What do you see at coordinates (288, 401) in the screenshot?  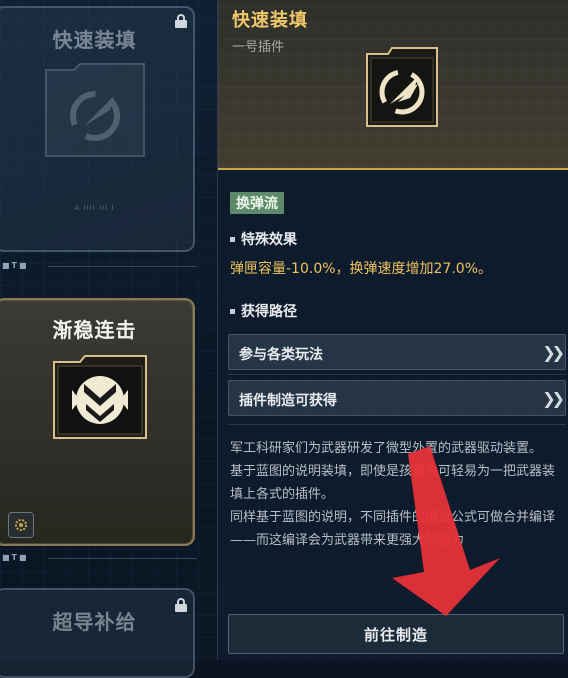 I see `route-label: 插件制造可获得` at bounding box center [288, 401].